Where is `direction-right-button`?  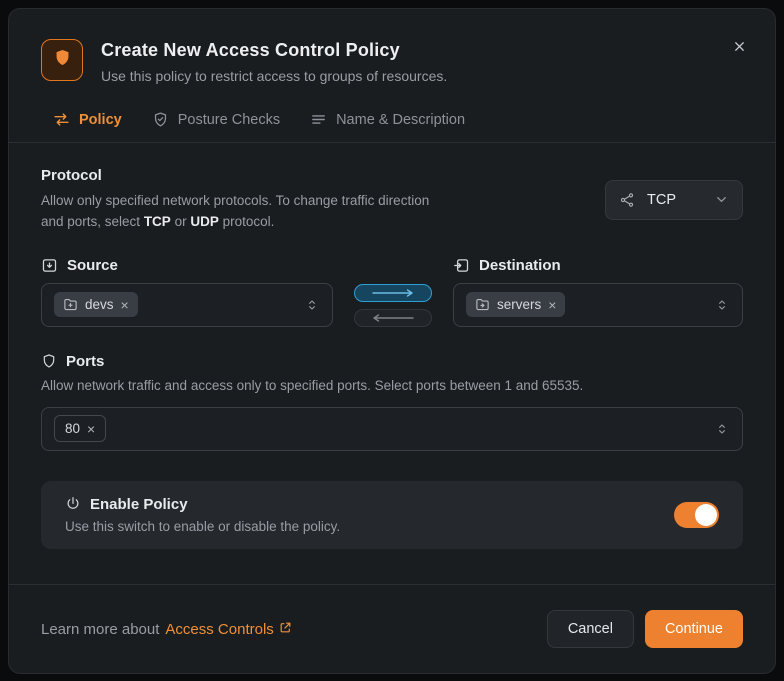 direction-right-button is located at coordinates (393, 292).